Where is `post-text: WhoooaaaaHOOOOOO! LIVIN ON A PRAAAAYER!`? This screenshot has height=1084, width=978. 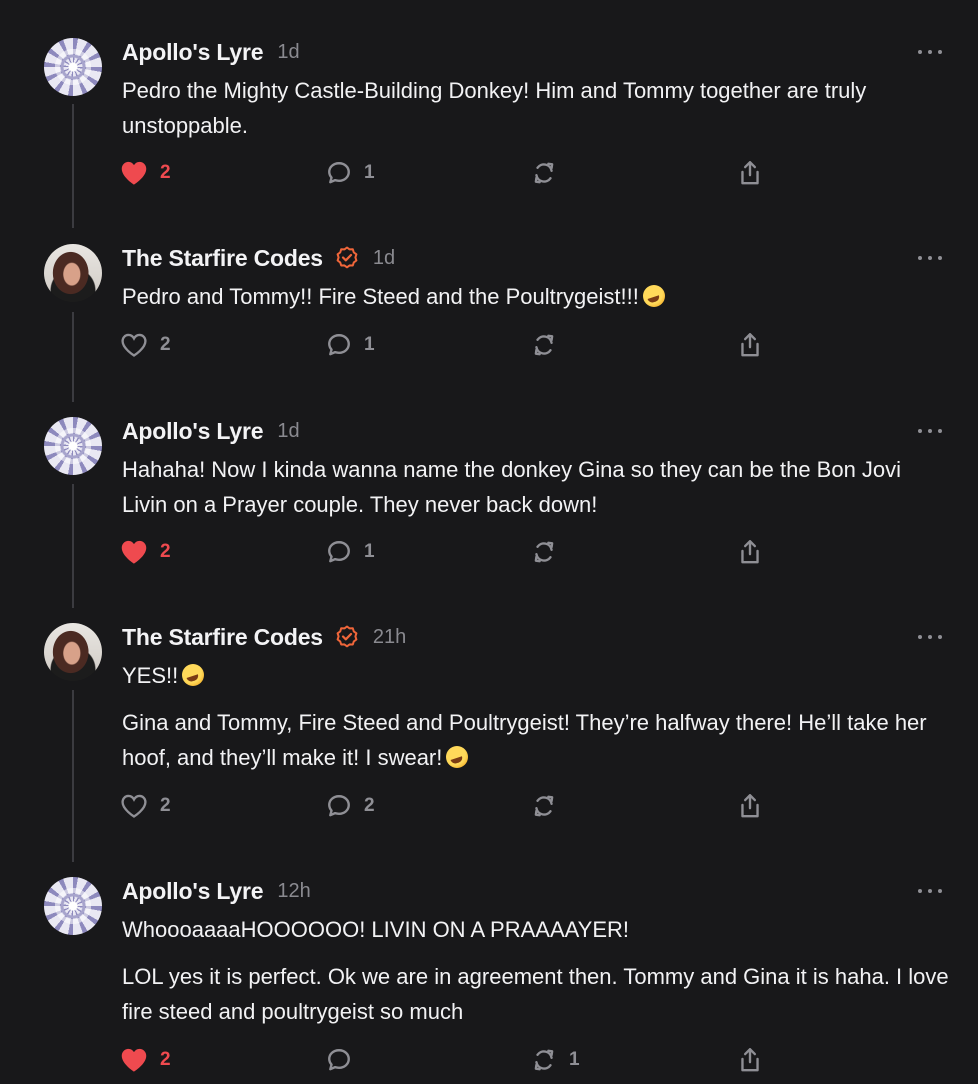
post-text: WhoooaaaaHOOOOOO! LIVIN ON A PRAAAAYER! is located at coordinates (376, 929).